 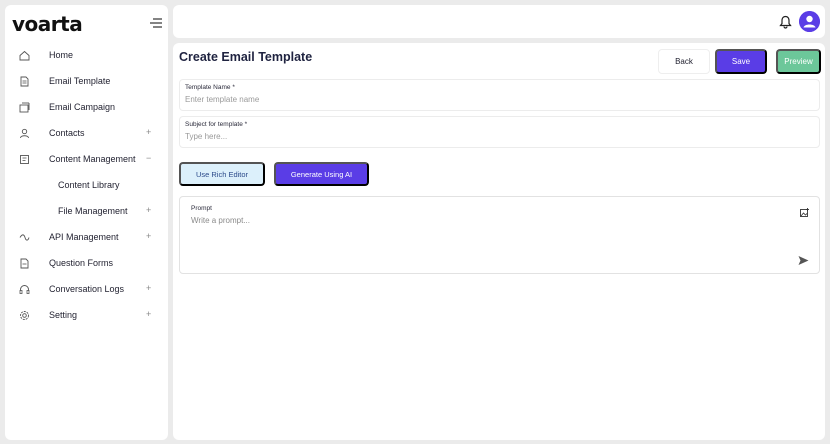 I want to click on sidebar-item-label: Content Management, so click(x=92, y=159).